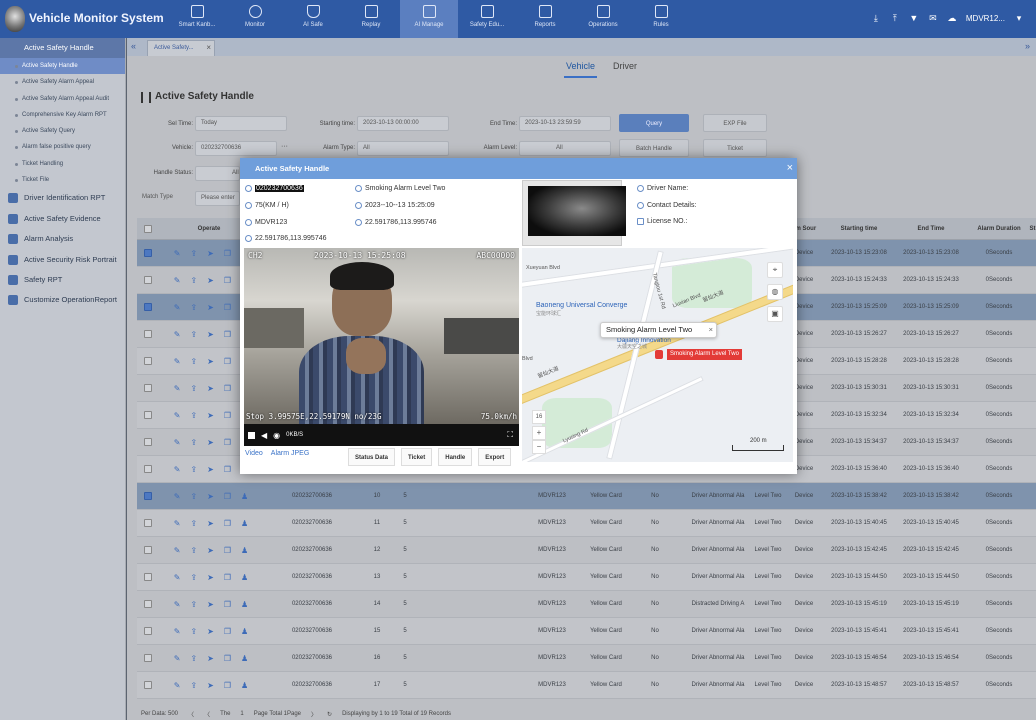  Describe the element at coordinates (580, 67) in the screenshot. I see `tab-vehicle: Vehicle` at that location.